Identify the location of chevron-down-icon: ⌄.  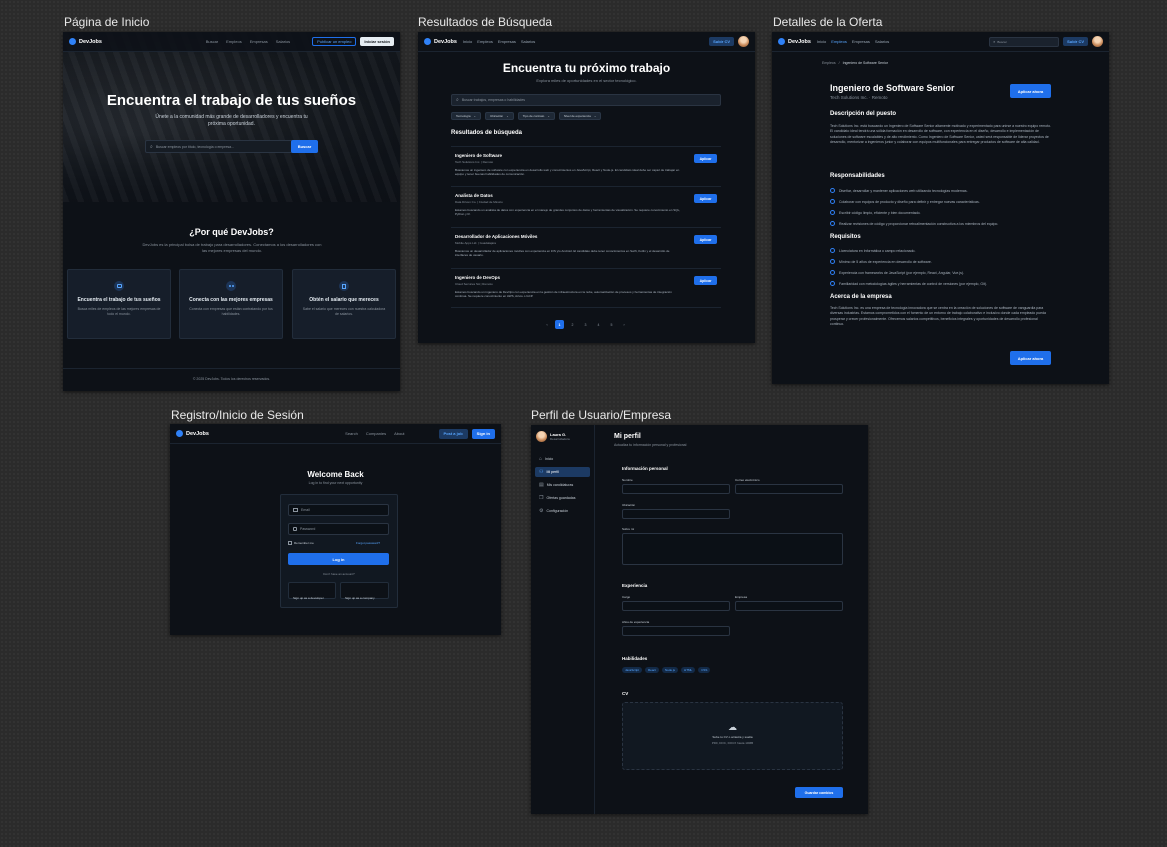
(475, 116).